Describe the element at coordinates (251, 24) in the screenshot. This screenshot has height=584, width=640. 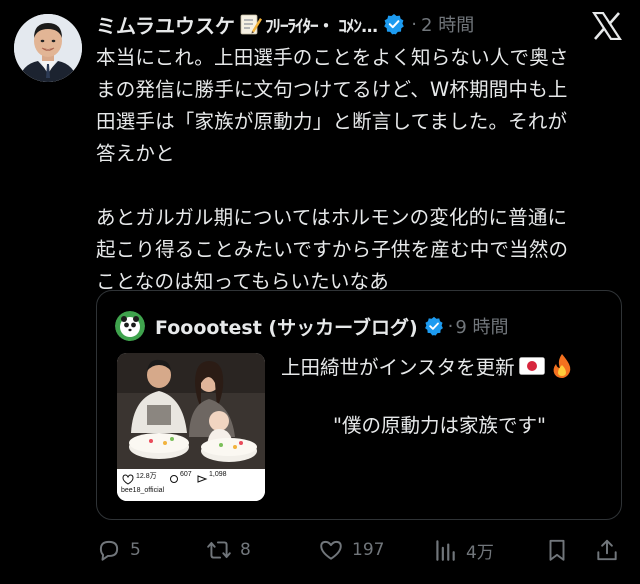
I see `memo-icon` at that location.